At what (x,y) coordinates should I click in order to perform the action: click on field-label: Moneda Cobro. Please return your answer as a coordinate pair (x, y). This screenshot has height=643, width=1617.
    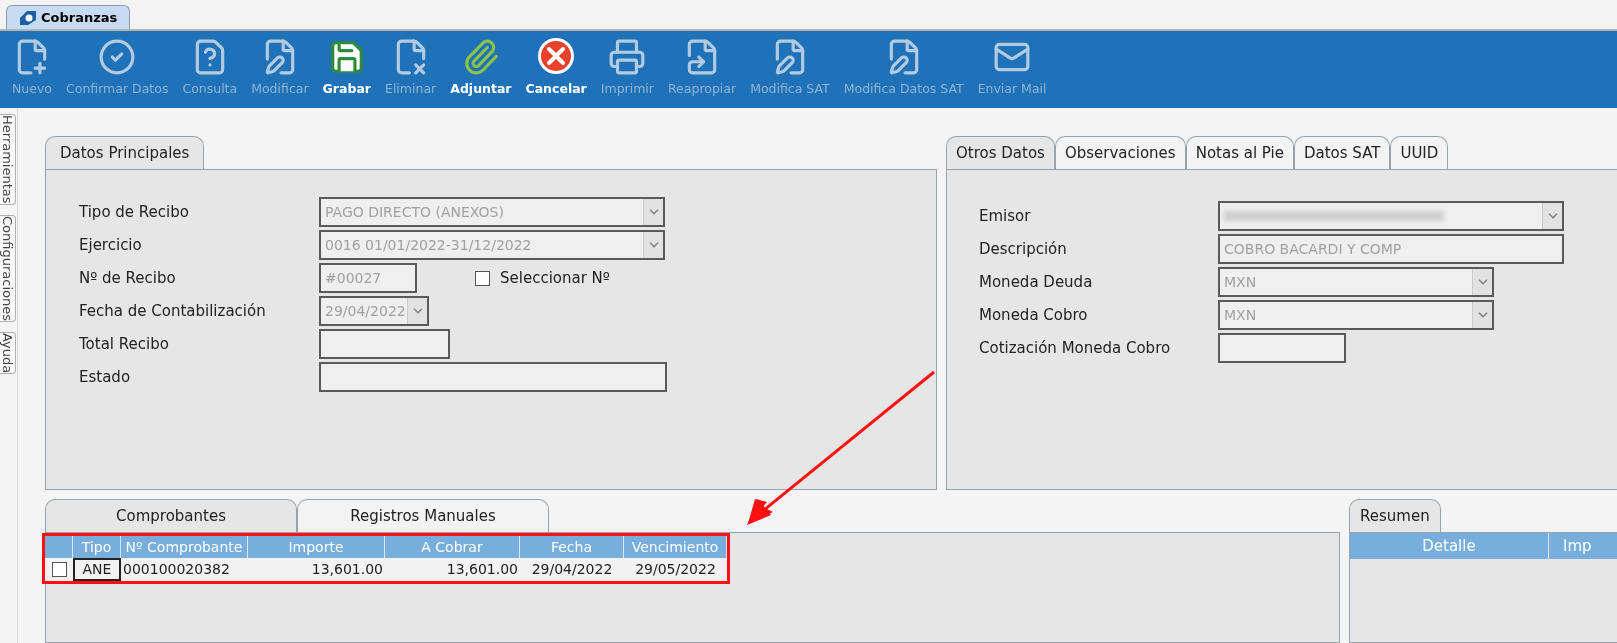
    Looking at the image, I should click on (1034, 315).